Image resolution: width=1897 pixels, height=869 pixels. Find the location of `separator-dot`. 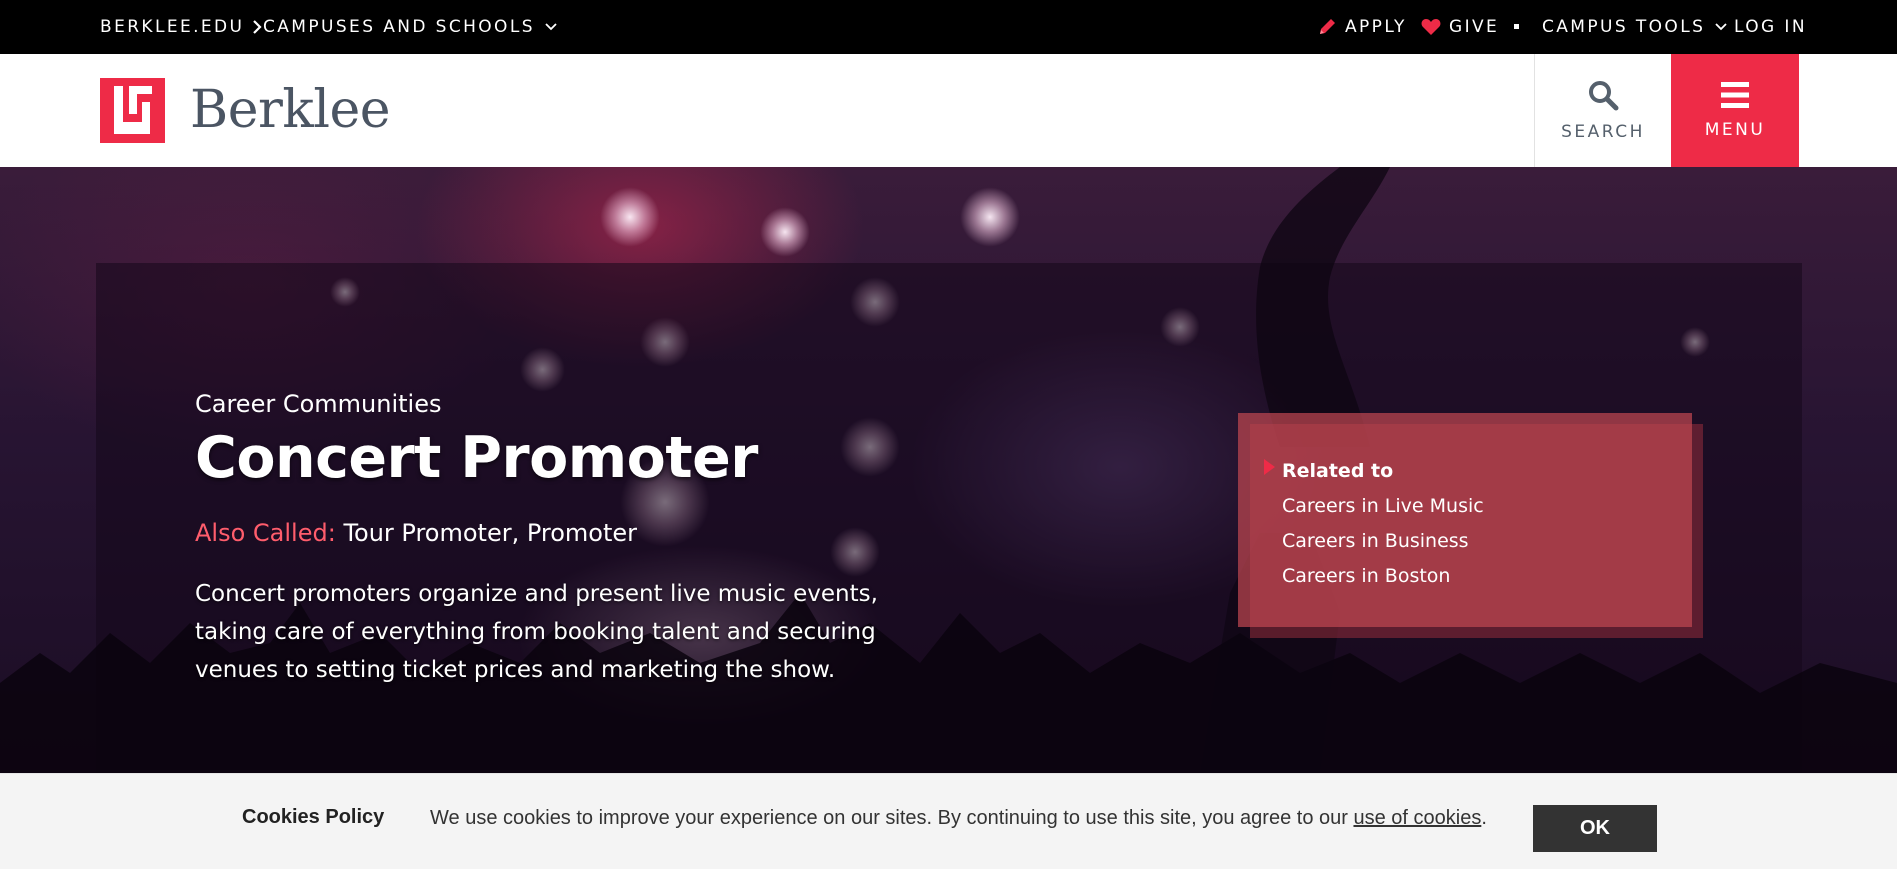

separator-dot is located at coordinates (1516, 26).